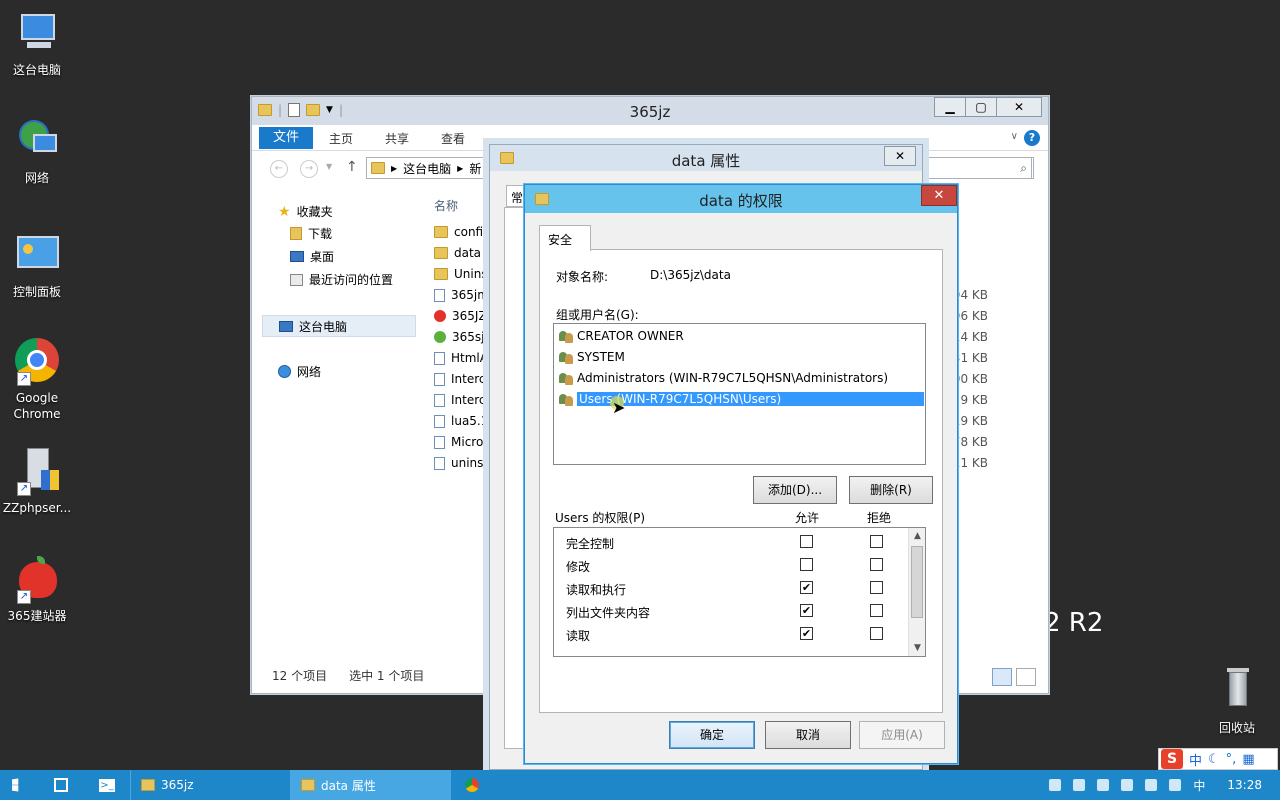 This screenshot has width=1280, height=800. Describe the element at coordinates (630, 336) in the screenshot. I see `group-name: CREATOR OWNER` at that location.